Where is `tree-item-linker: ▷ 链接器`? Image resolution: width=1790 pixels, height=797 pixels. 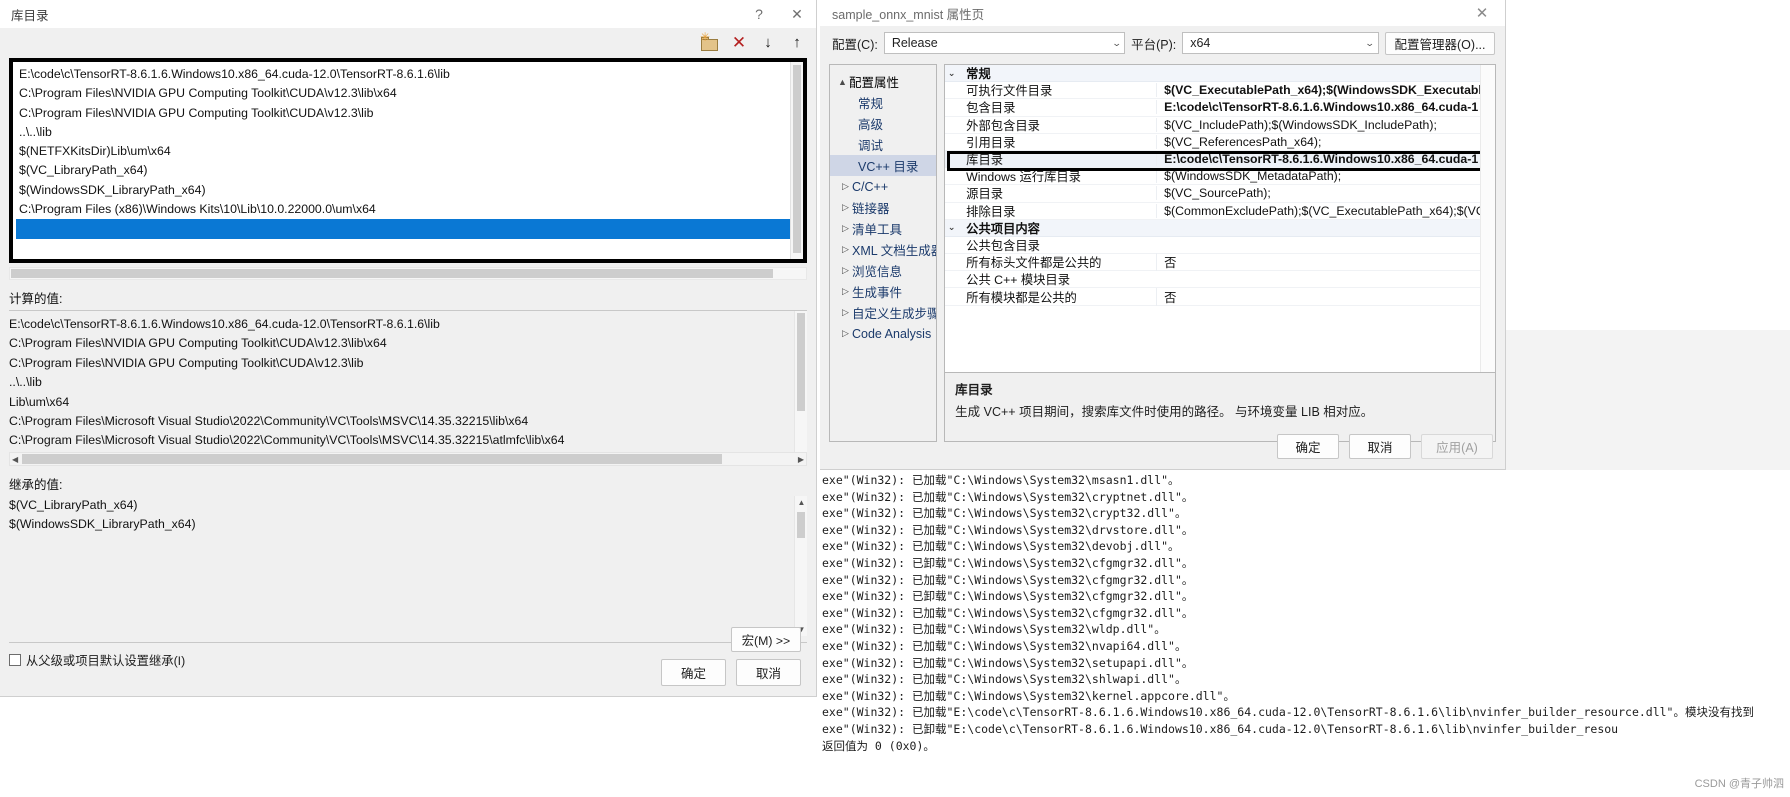
tree-item-linker: ▷ 链接器 is located at coordinates (883, 207).